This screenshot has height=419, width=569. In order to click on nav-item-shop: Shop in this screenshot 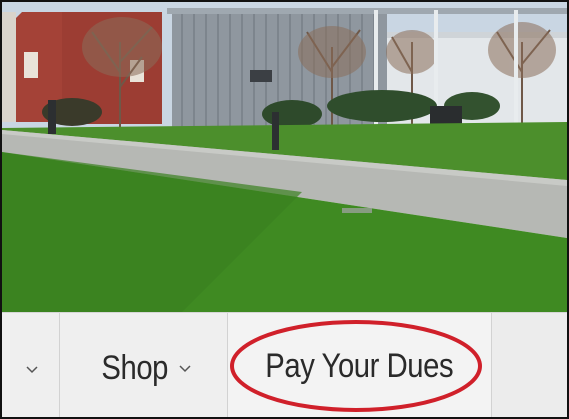, I will do `click(144, 365)`.